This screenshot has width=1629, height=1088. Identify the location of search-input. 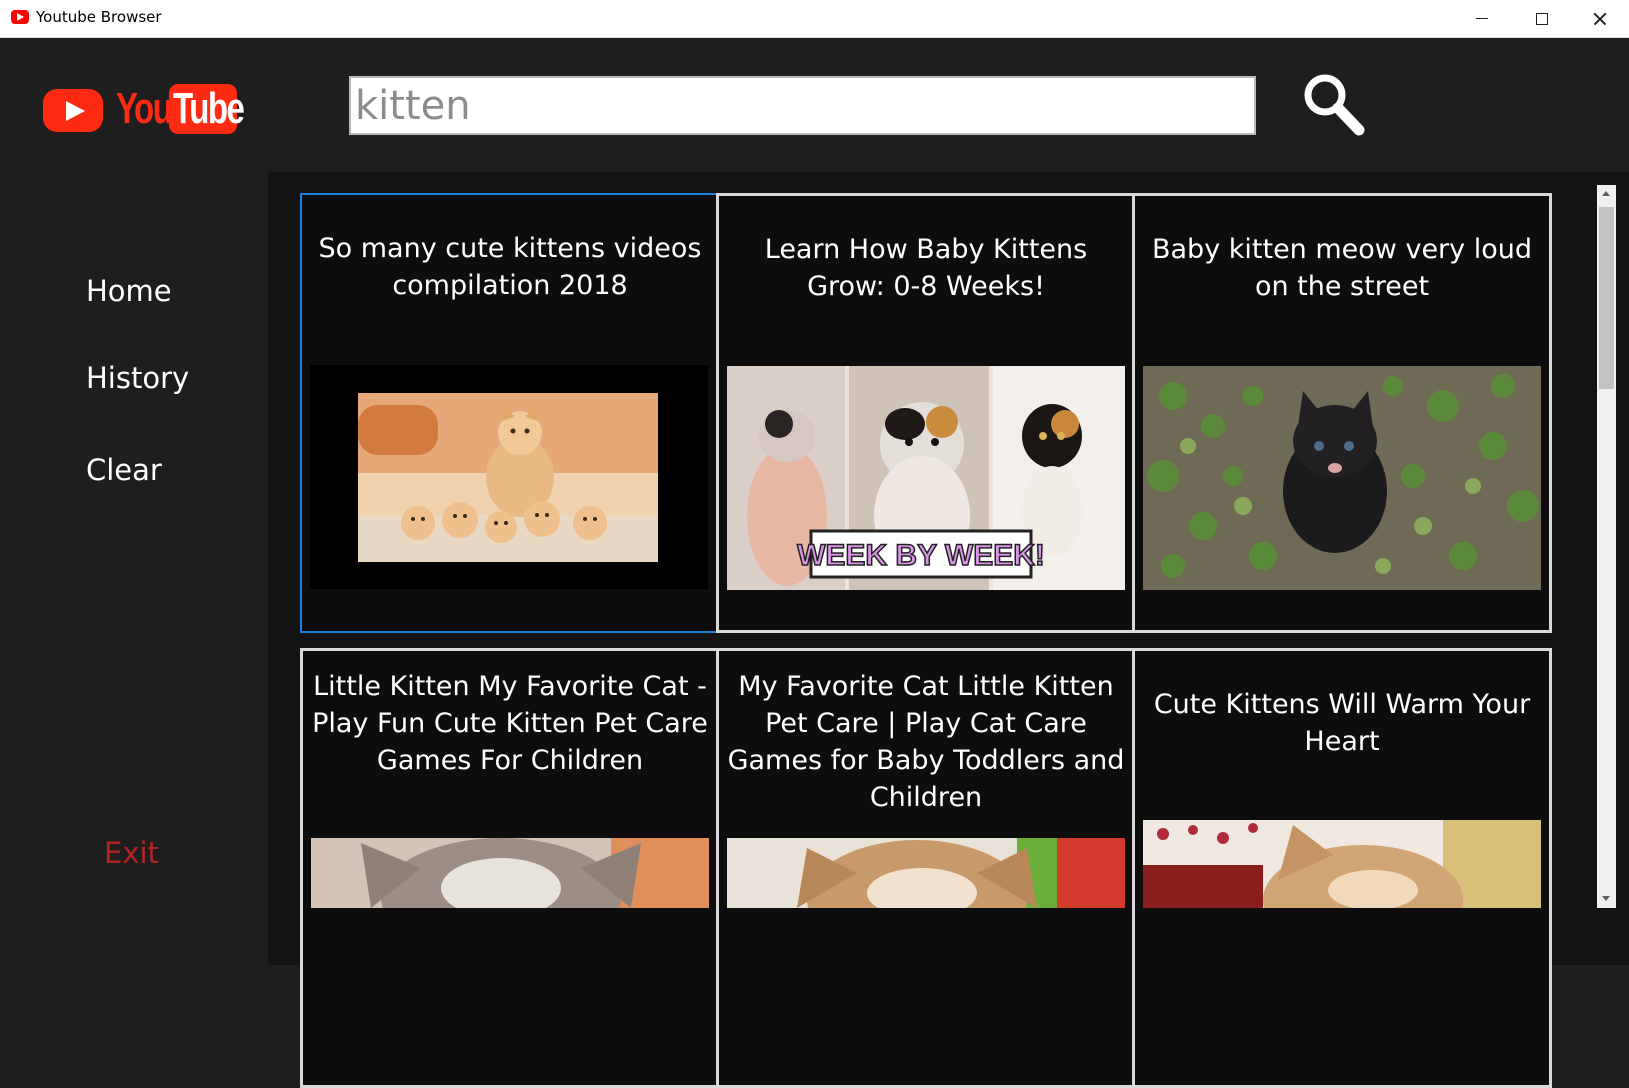
(802, 105).